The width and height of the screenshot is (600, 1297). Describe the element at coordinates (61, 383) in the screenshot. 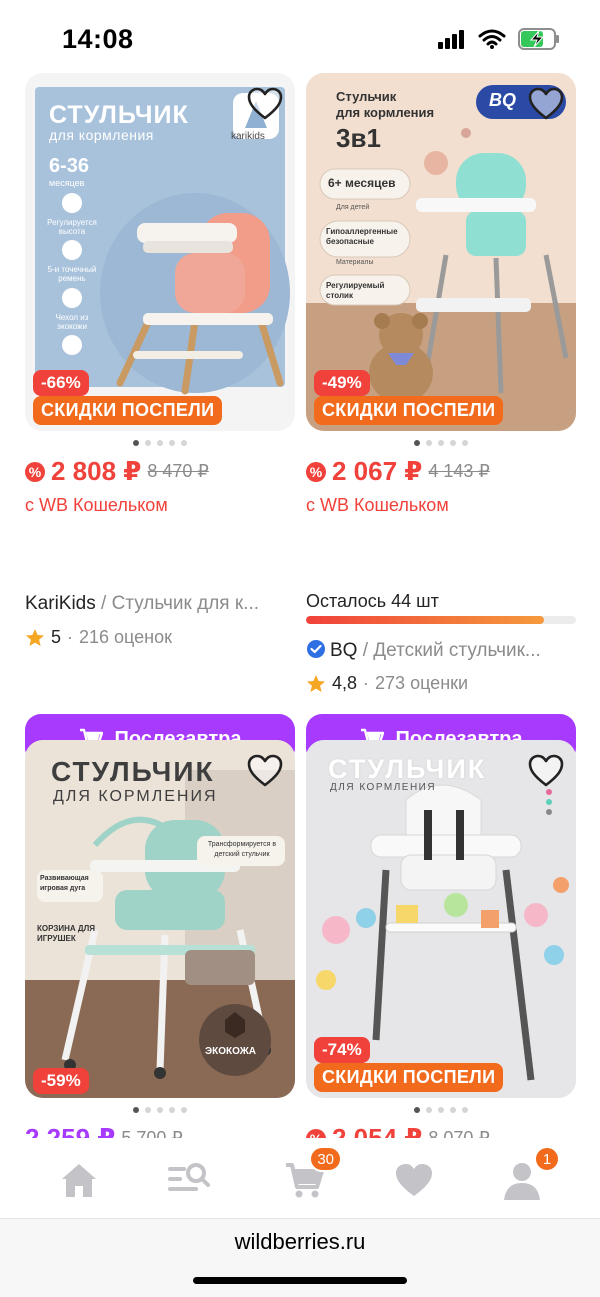

I see `discount-badge: -66%` at that location.